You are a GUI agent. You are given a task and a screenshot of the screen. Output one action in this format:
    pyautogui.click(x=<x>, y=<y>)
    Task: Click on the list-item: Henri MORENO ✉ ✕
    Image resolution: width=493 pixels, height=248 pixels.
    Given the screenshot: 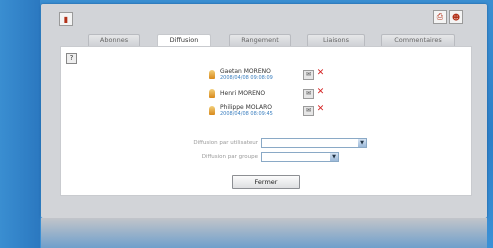 What is the action you would take?
    pyautogui.click(x=266, y=94)
    